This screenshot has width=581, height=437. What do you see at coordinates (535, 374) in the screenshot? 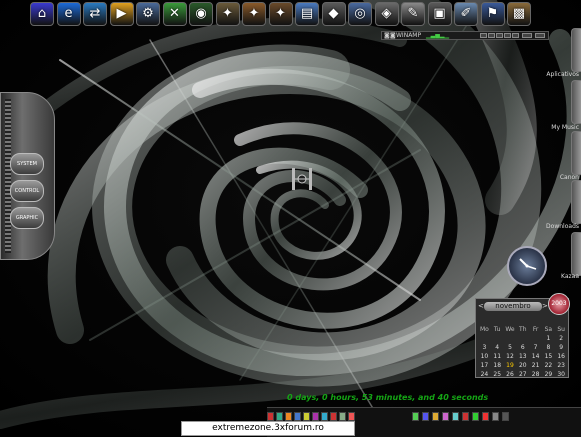
I see `calendar-day: 28` at bounding box center [535, 374].